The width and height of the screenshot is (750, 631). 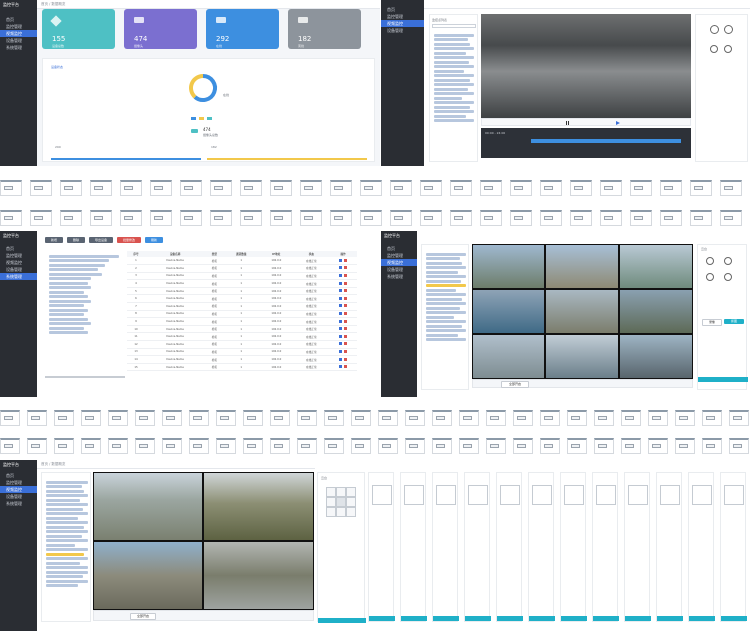 What do you see at coordinates (586, 122) in the screenshot?
I see `playback-controls` at bounding box center [586, 122].